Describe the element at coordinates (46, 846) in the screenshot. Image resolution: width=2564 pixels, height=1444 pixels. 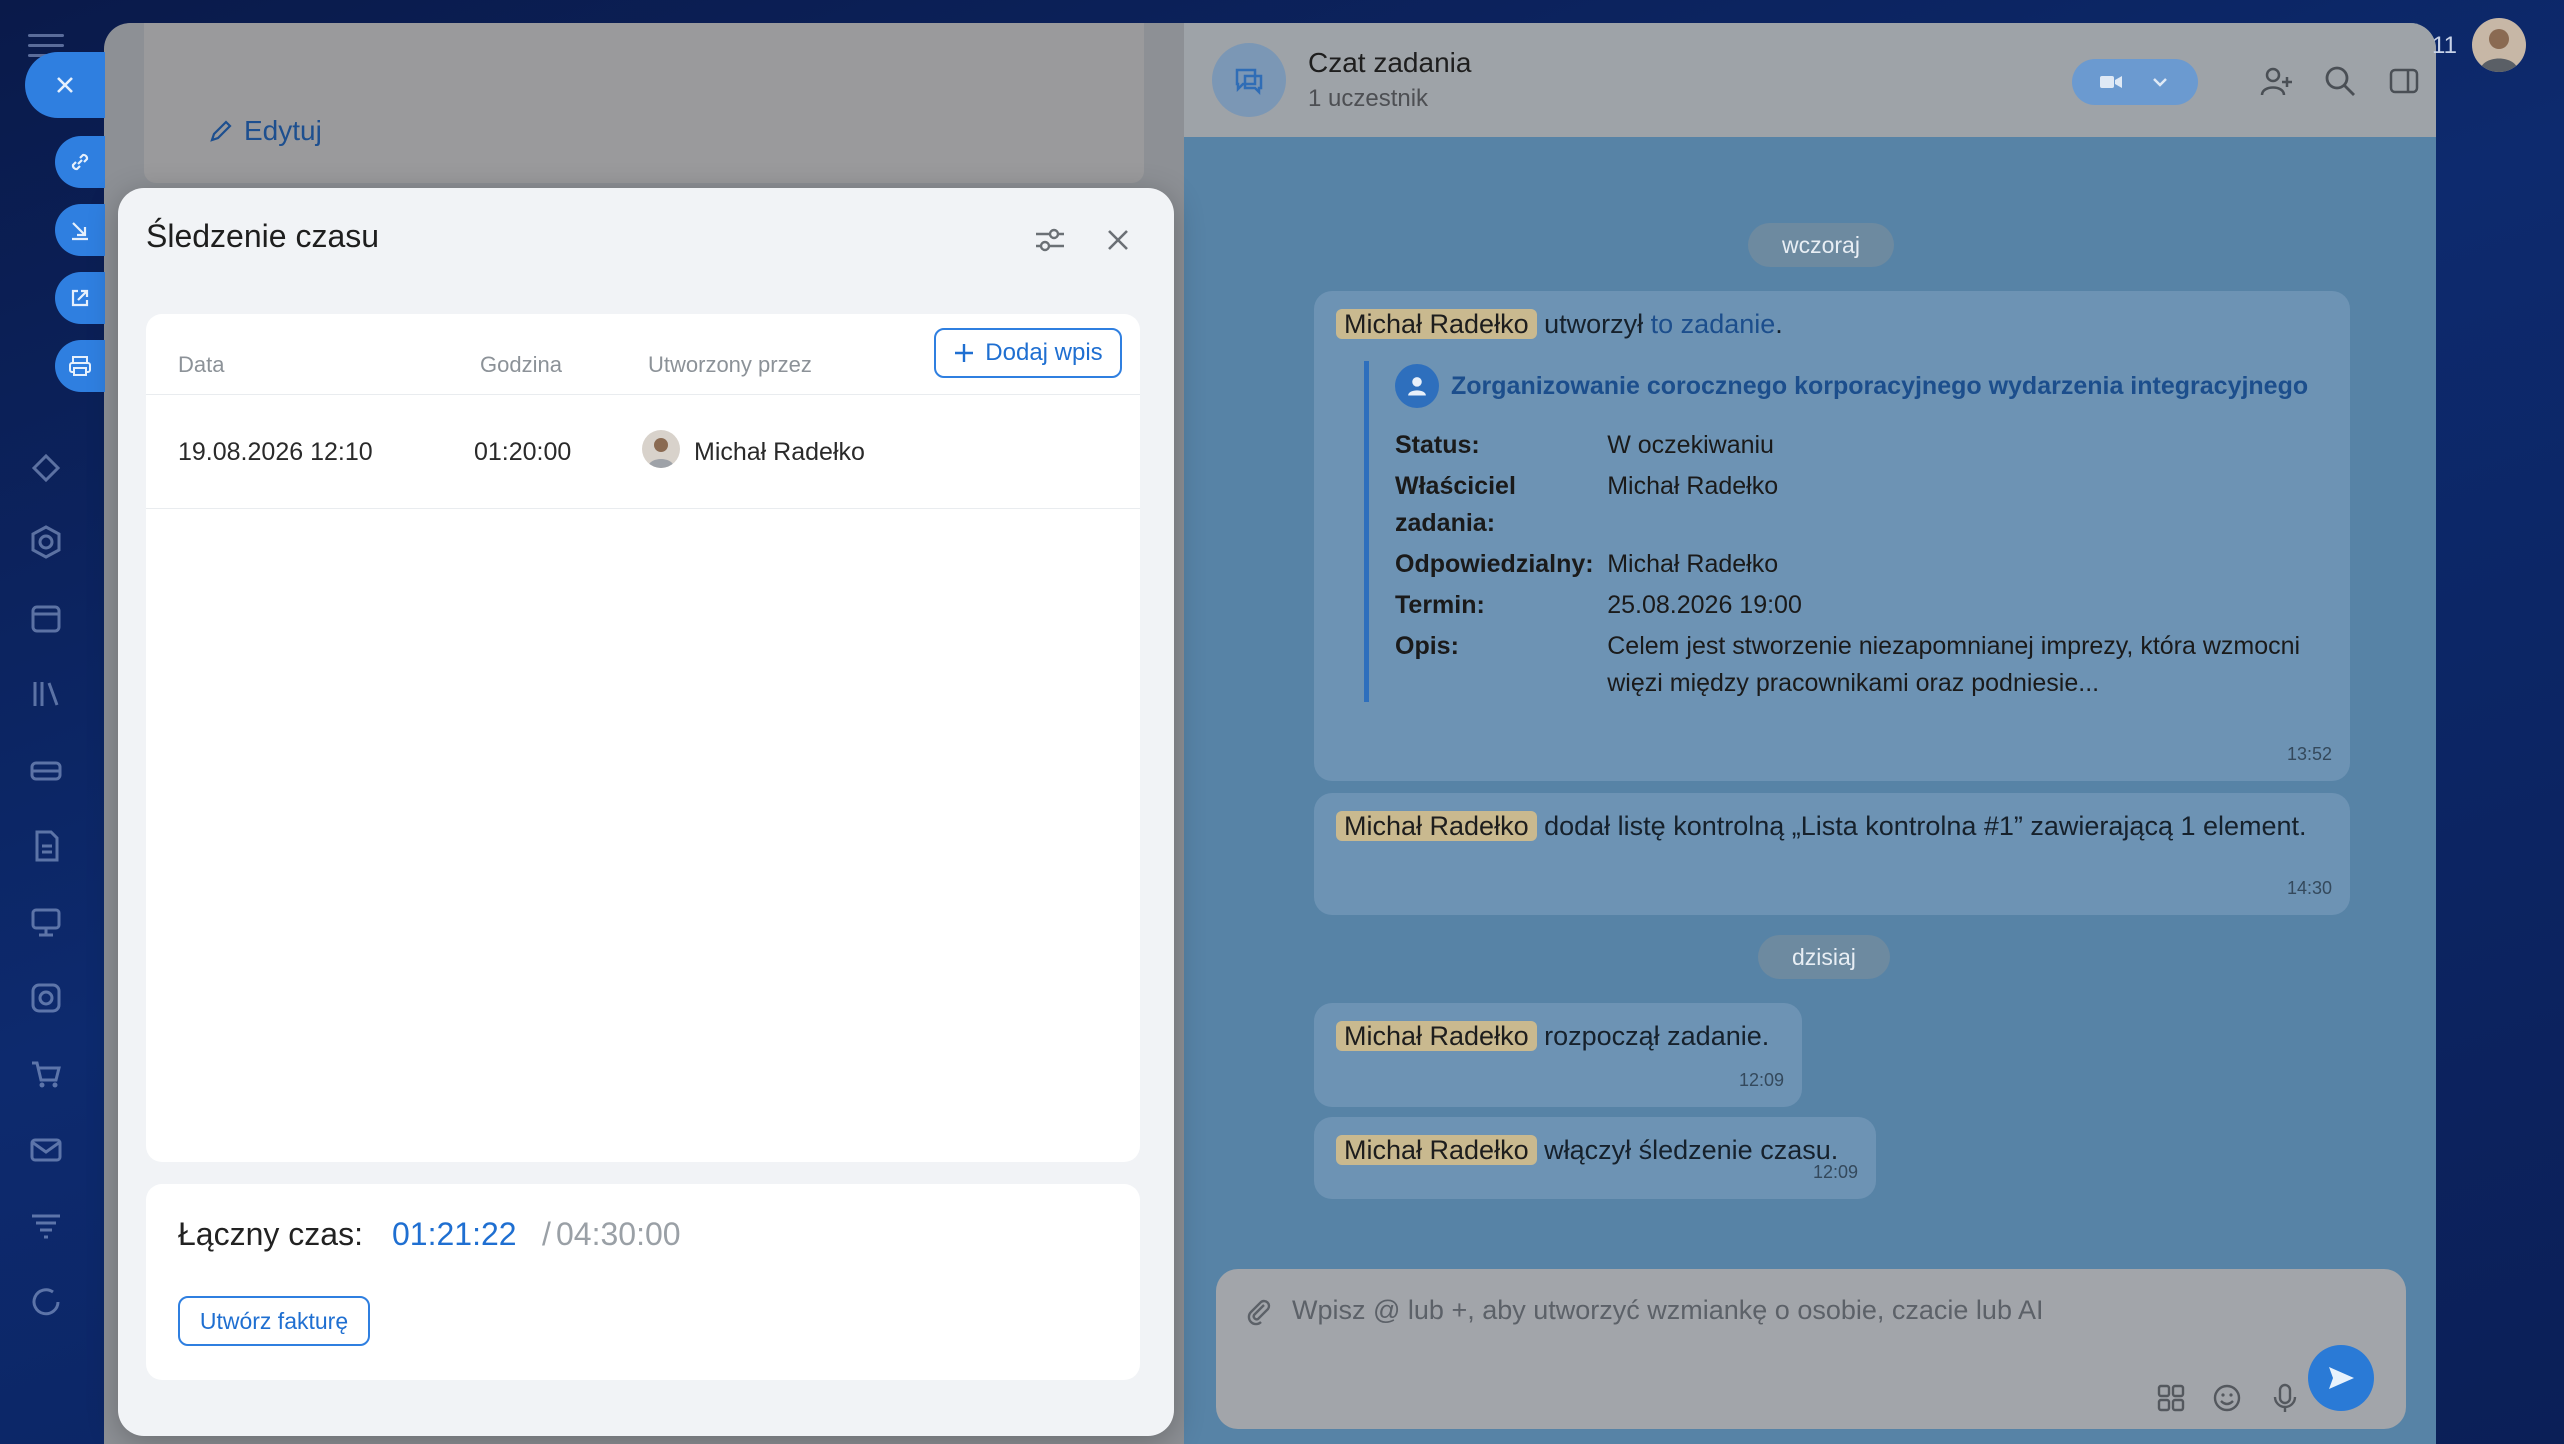
I see `document-icon` at that location.